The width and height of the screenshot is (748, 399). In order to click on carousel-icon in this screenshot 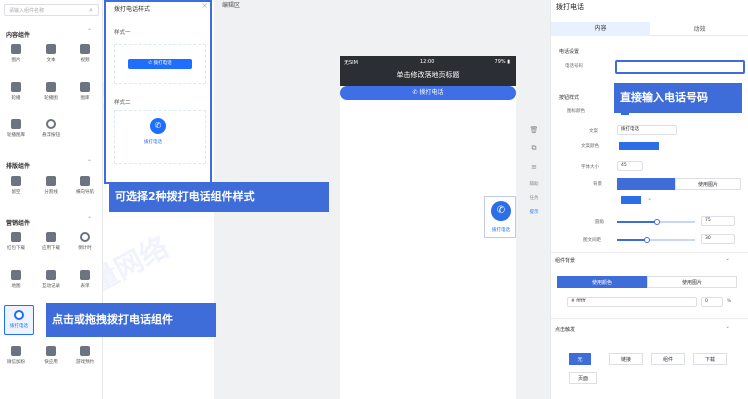, I will do `click(16, 87)`.